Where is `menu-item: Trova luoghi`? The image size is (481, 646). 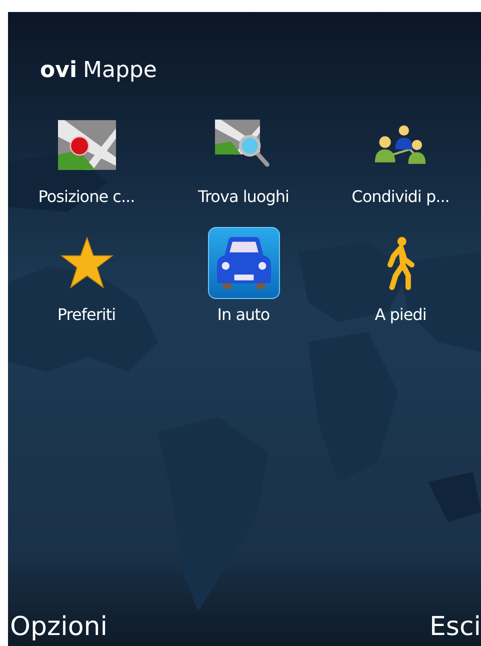 menu-item: Trova luoghi is located at coordinates (243, 168).